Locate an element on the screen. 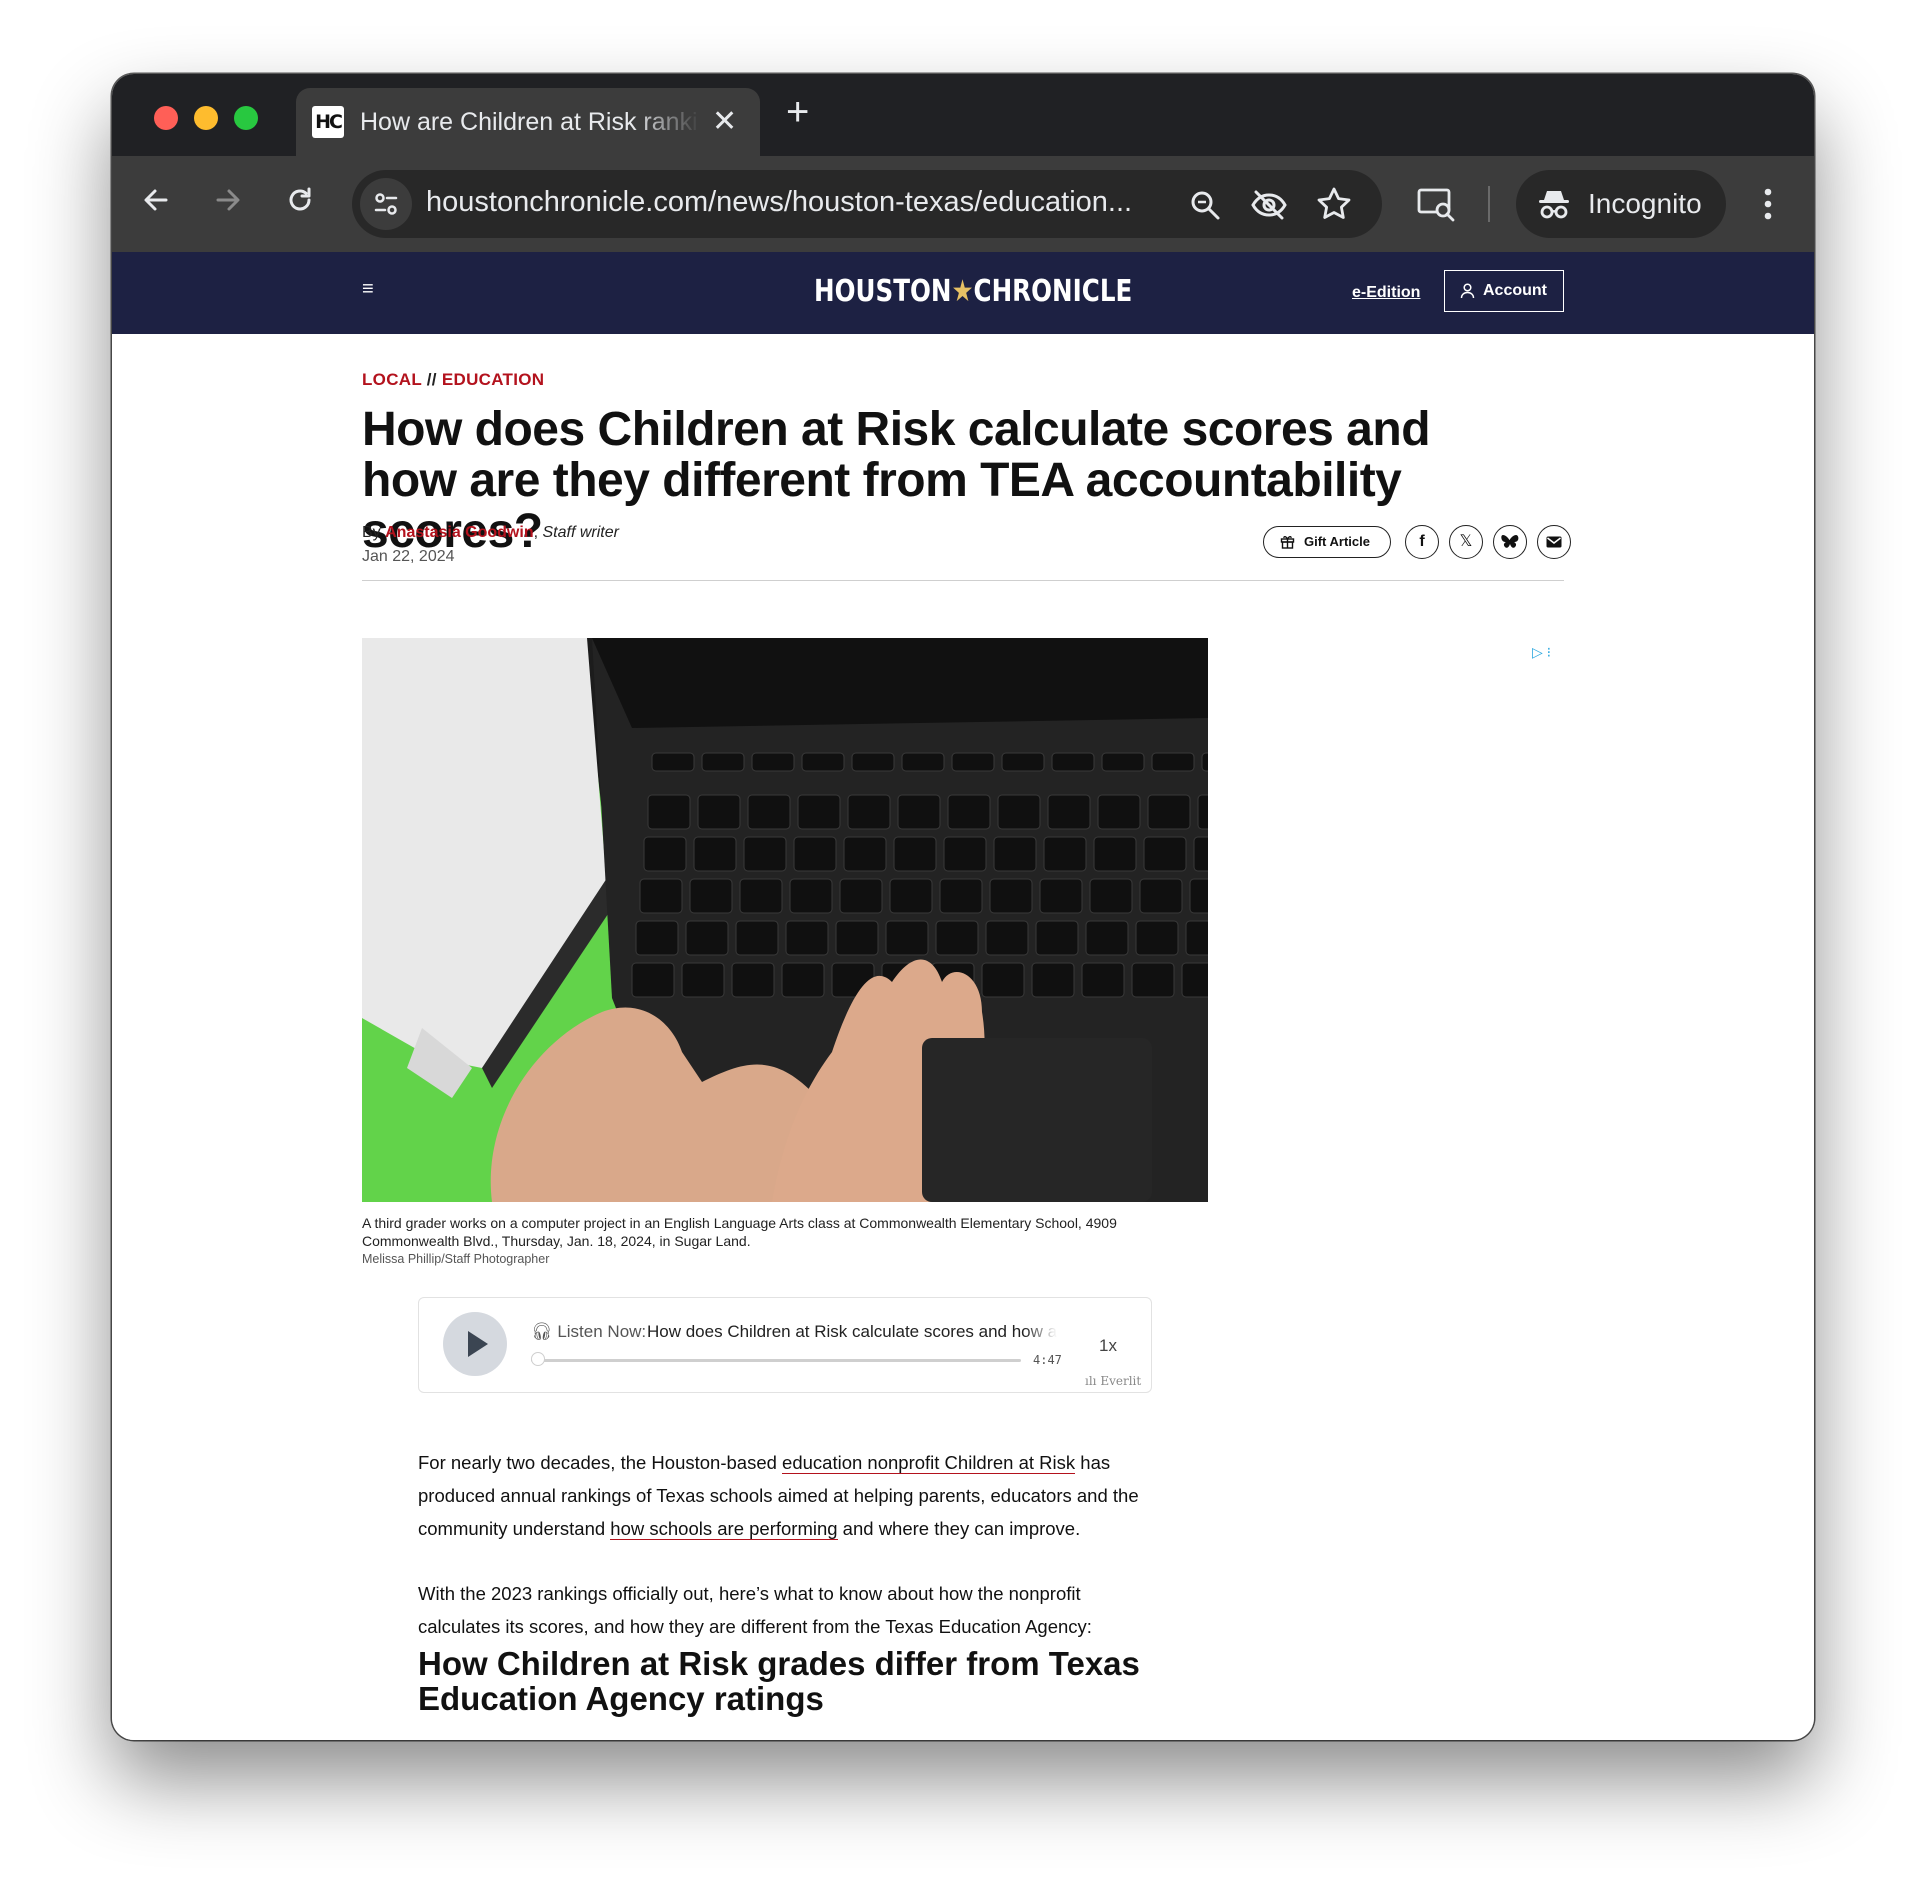  listen-now-label: 🎧︎ Listen Now: is located at coordinates (588, 1332).